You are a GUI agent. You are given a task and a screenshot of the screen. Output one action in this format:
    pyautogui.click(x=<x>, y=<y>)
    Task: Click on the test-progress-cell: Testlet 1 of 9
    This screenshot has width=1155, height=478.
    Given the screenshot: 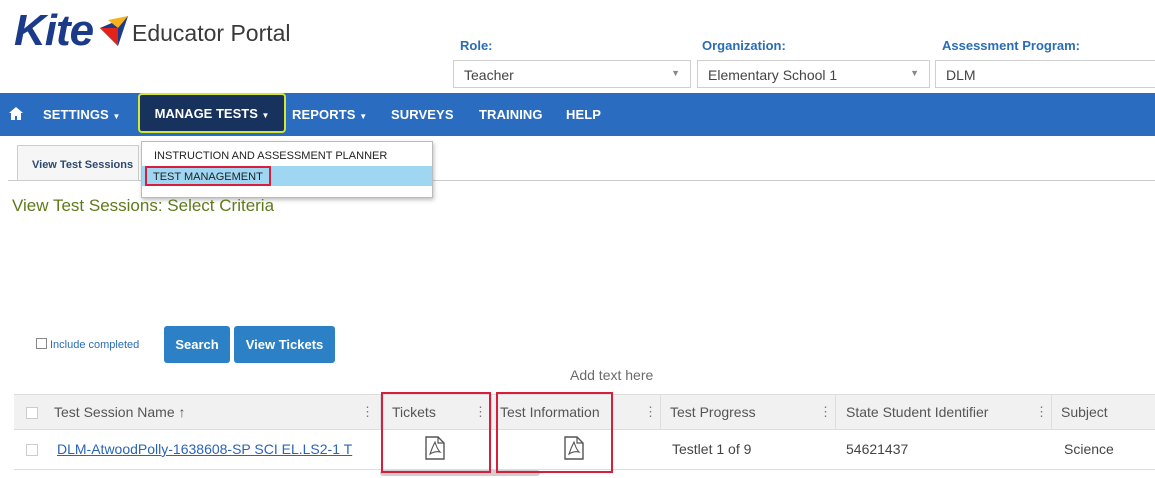 What is the action you would take?
    pyautogui.click(x=712, y=449)
    